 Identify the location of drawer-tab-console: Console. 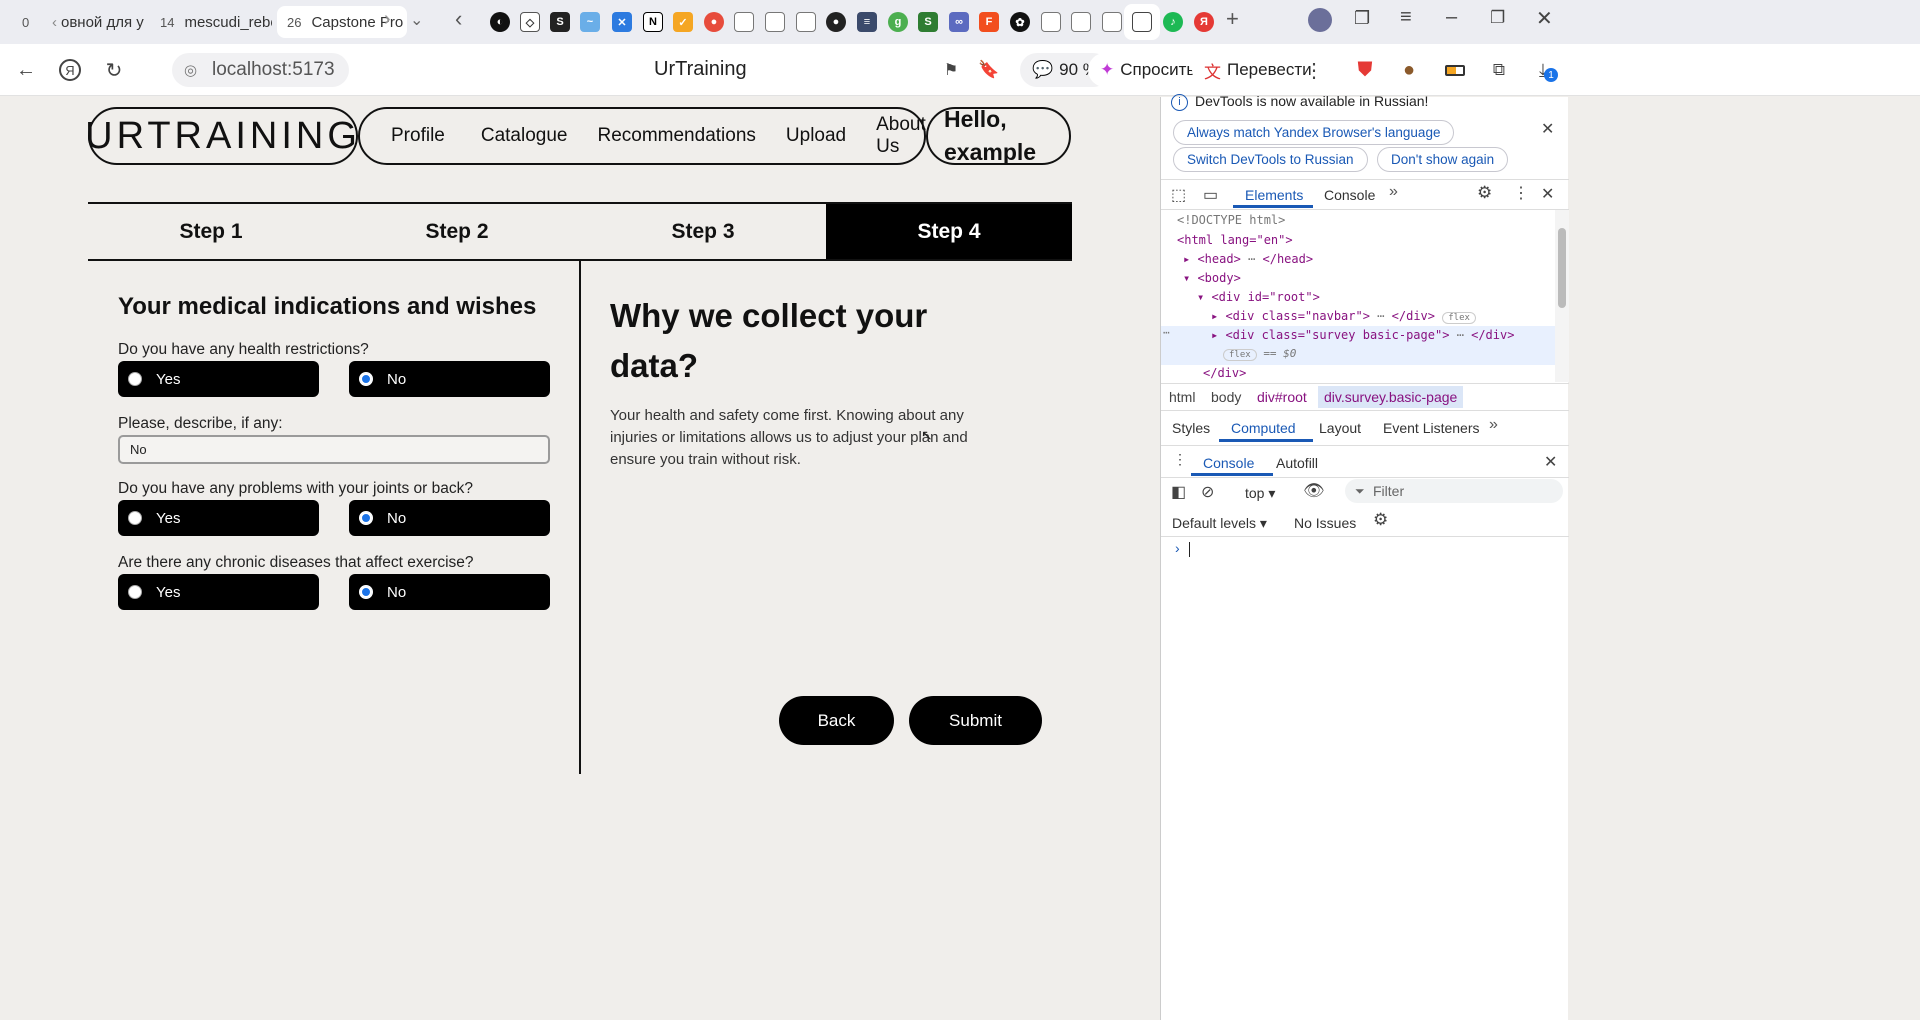
(1228, 463).